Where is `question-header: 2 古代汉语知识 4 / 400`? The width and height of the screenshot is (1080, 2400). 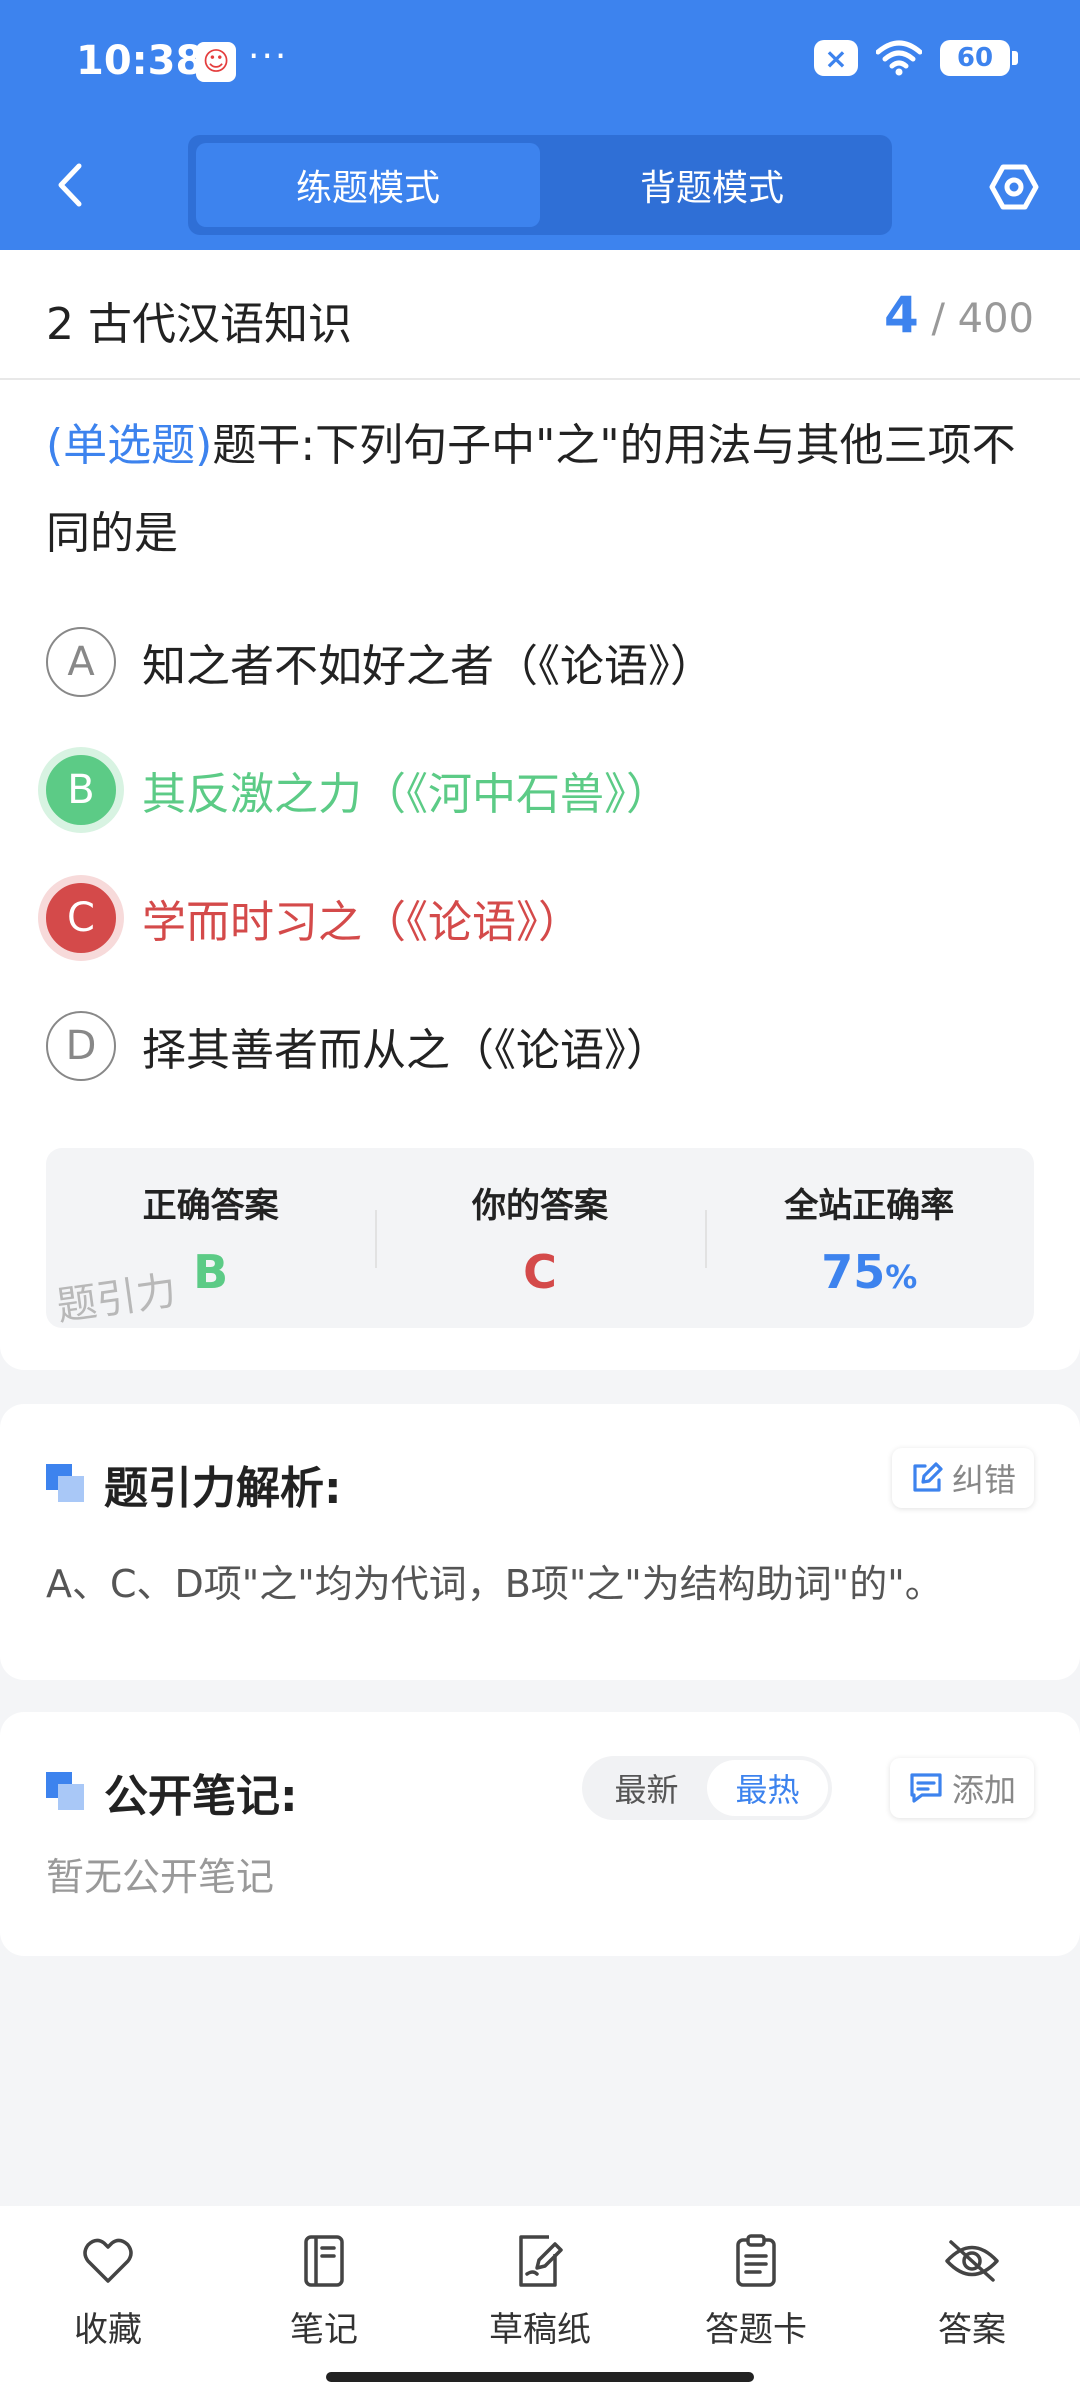
question-header: 2 古代汉语知识 4 / 400 is located at coordinates (540, 315).